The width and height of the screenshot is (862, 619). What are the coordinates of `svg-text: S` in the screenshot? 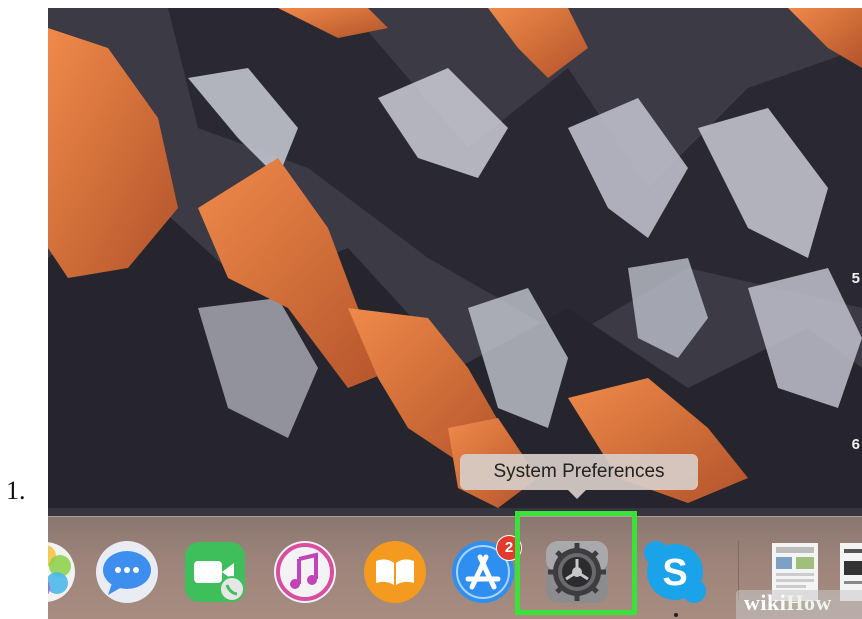 It's located at (674, 573).